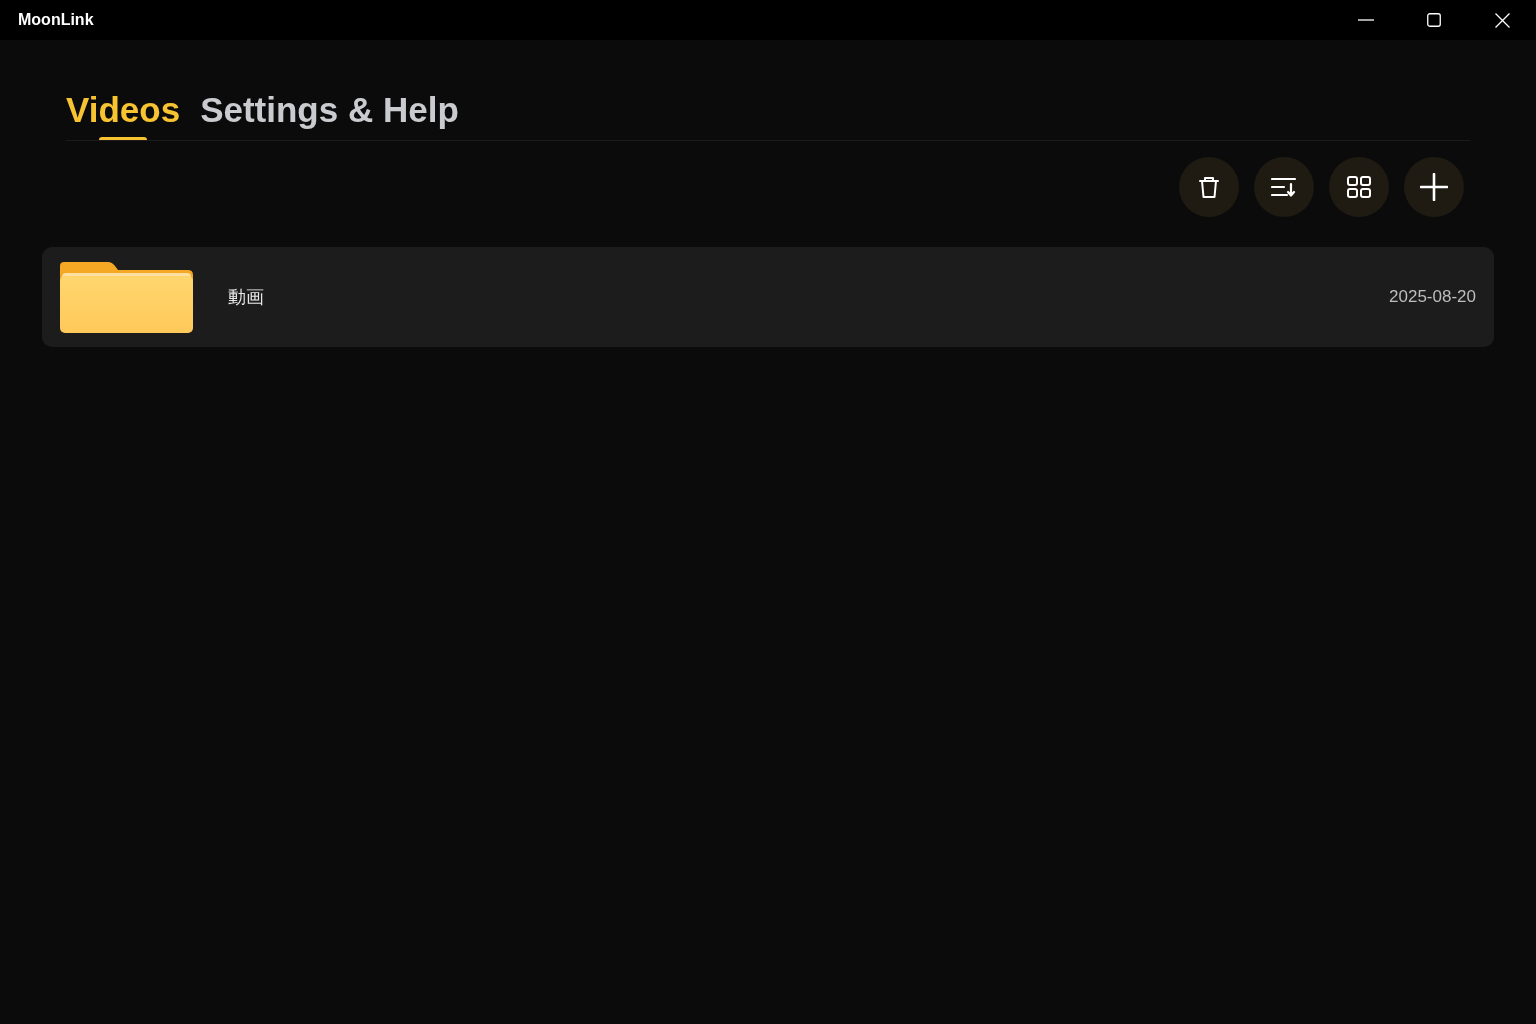 The height and width of the screenshot is (1024, 1536). What do you see at coordinates (123, 114) in the screenshot?
I see `tab: Videos` at bounding box center [123, 114].